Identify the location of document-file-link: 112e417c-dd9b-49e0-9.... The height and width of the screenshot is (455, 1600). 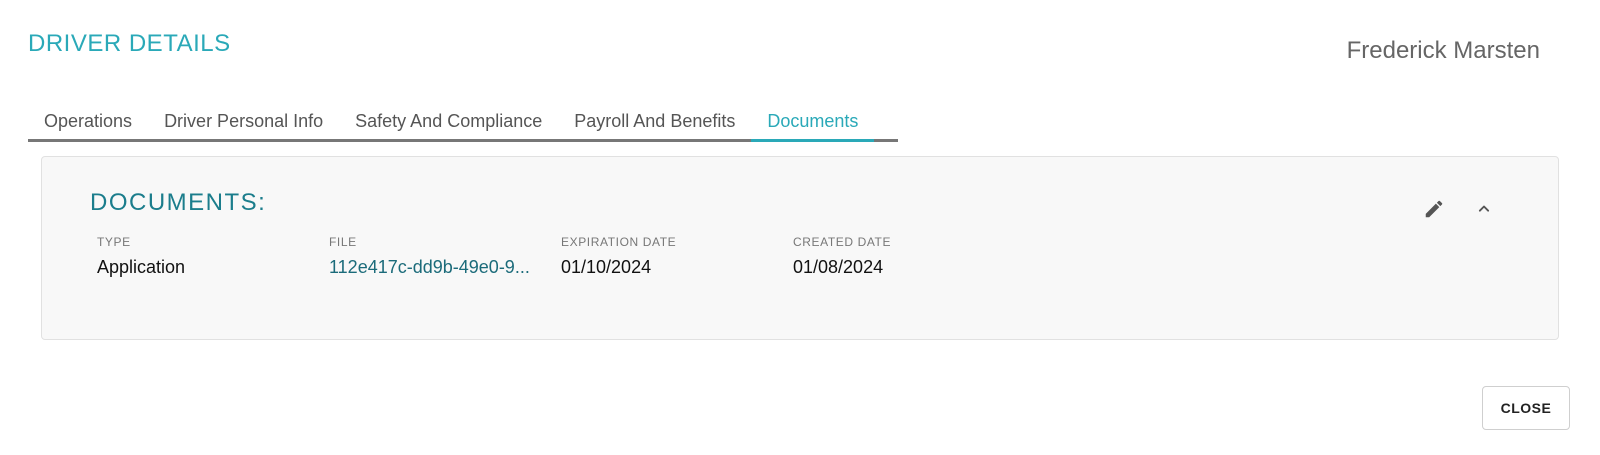
(440, 267).